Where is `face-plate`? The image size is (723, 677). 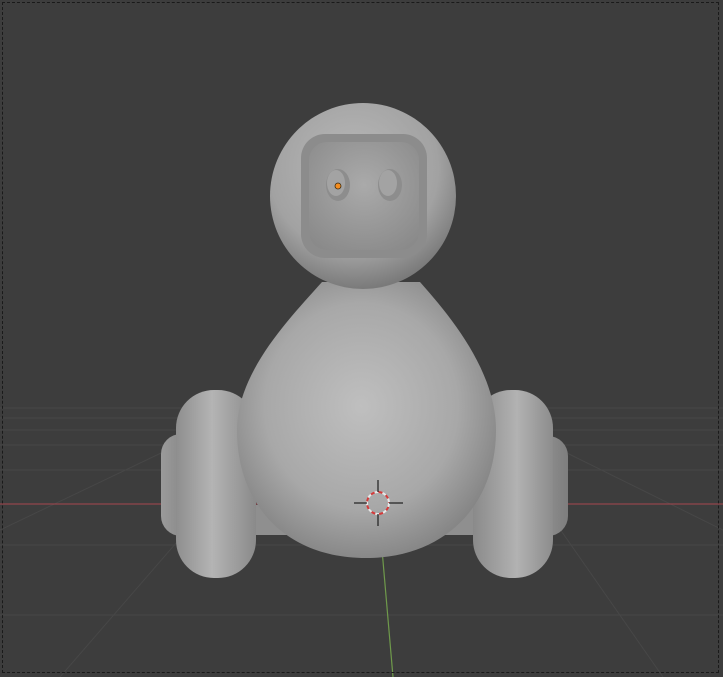
face-plate is located at coordinates (364, 196).